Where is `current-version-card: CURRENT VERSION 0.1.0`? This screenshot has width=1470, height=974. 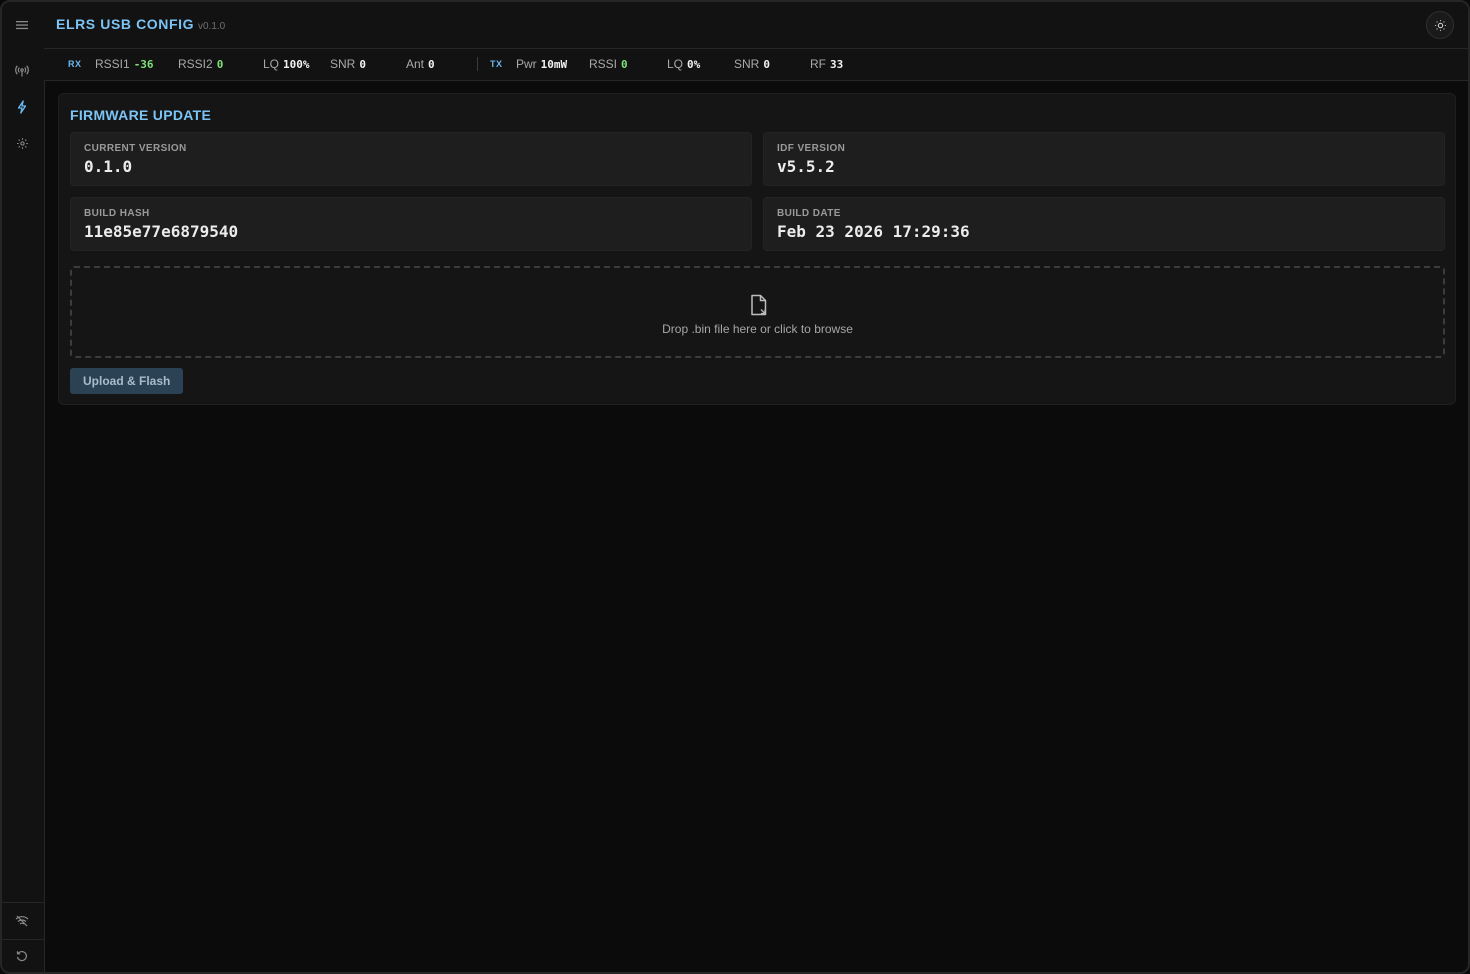 current-version-card: CURRENT VERSION 0.1.0 is located at coordinates (411, 159).